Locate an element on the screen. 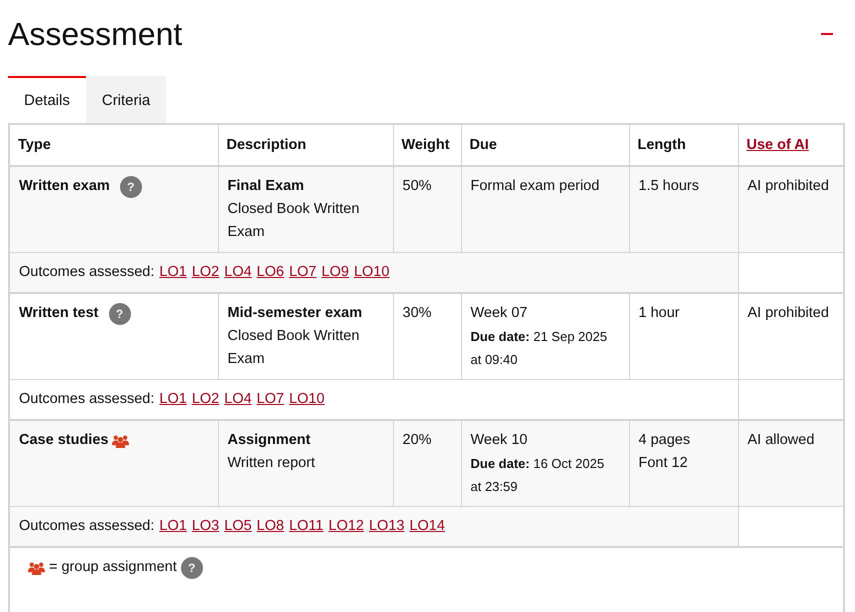 This screenshot has height=612, width=855. due-date-text: Due date: 16 Oct 2025 is located at coordinates (538, 464).